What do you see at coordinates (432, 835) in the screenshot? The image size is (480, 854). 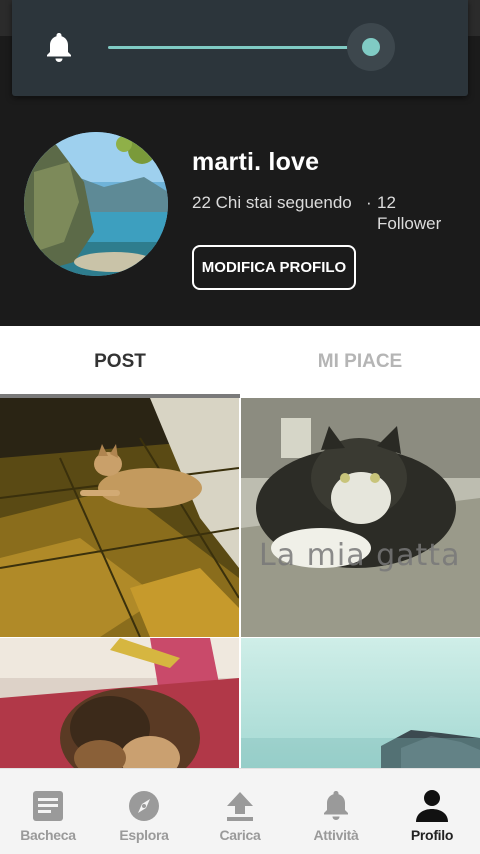 I see `nav-label: Profilo` at bounding box center [432, 835].